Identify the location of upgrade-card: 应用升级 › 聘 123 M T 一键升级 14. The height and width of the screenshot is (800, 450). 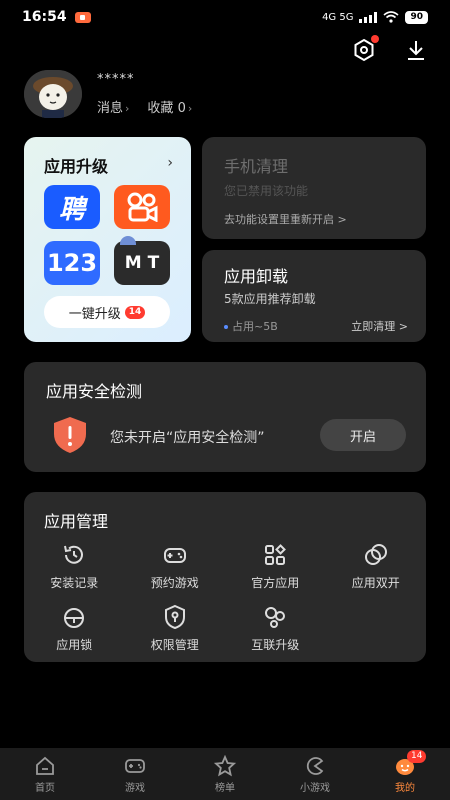
(107, 239).